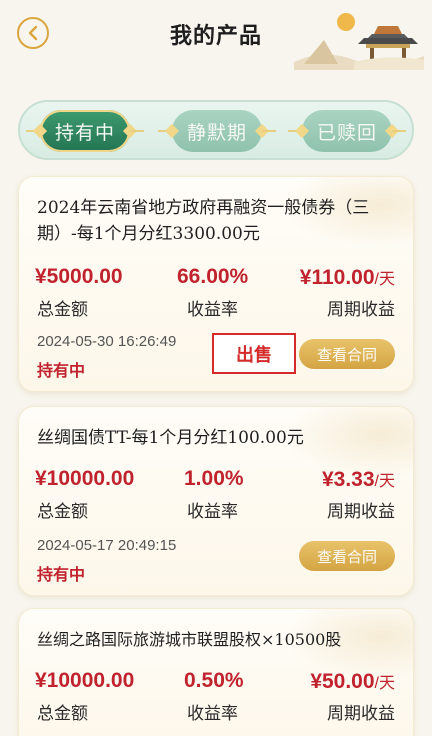 The height and width of the screenshot is (736, 432). I want to click on tab-silent-period: 静默期, so click(217, 131).